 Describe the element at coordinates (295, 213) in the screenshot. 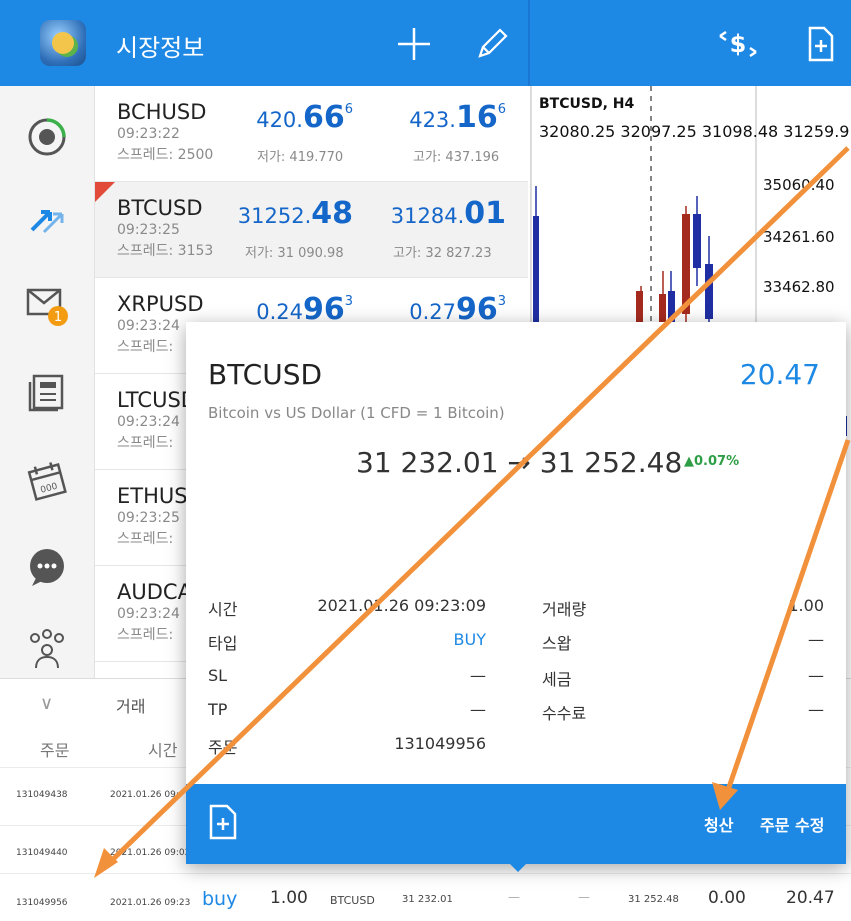

I see `bid-price: 31252.48` at that location.